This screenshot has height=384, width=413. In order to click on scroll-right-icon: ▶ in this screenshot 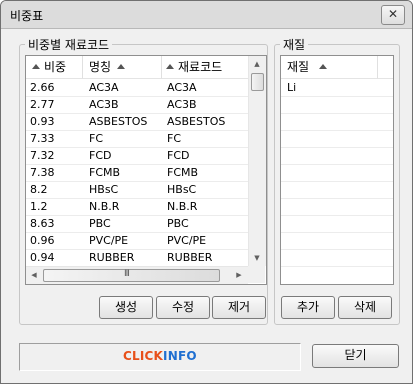, I will do `click(239, 275)`.